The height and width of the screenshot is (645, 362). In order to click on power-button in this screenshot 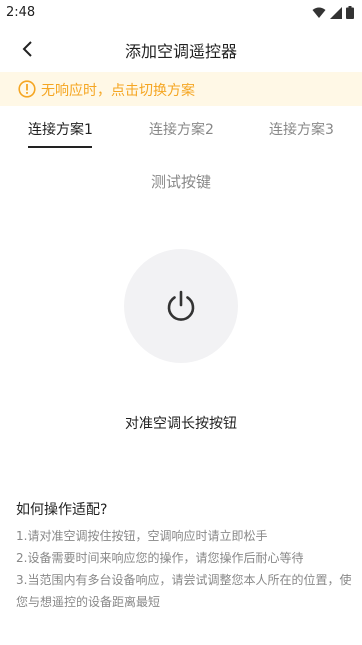, I will do `click(181, 306)`.